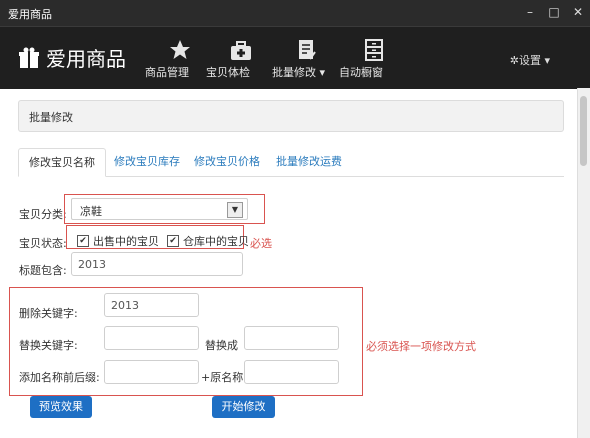 Image resolution: width=590 pixels, height=438 pixels. Describe the element at coordinates (530, 12) in the screenshot. I see `minimize-button: –` at that location.